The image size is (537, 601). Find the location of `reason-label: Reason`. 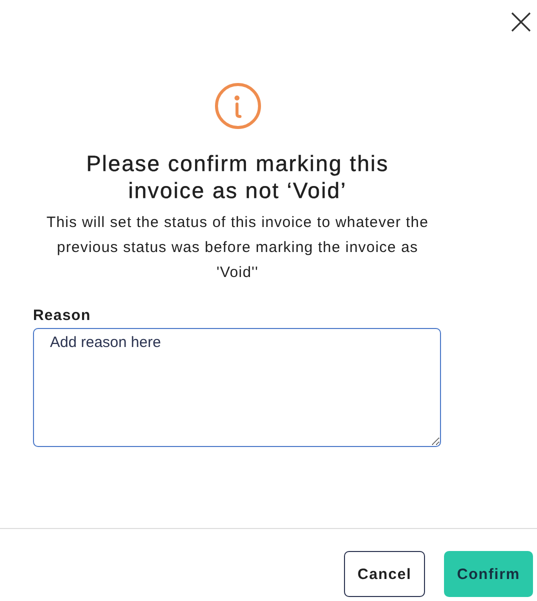

reason-label: Reason is located at coordinates (62, 315).